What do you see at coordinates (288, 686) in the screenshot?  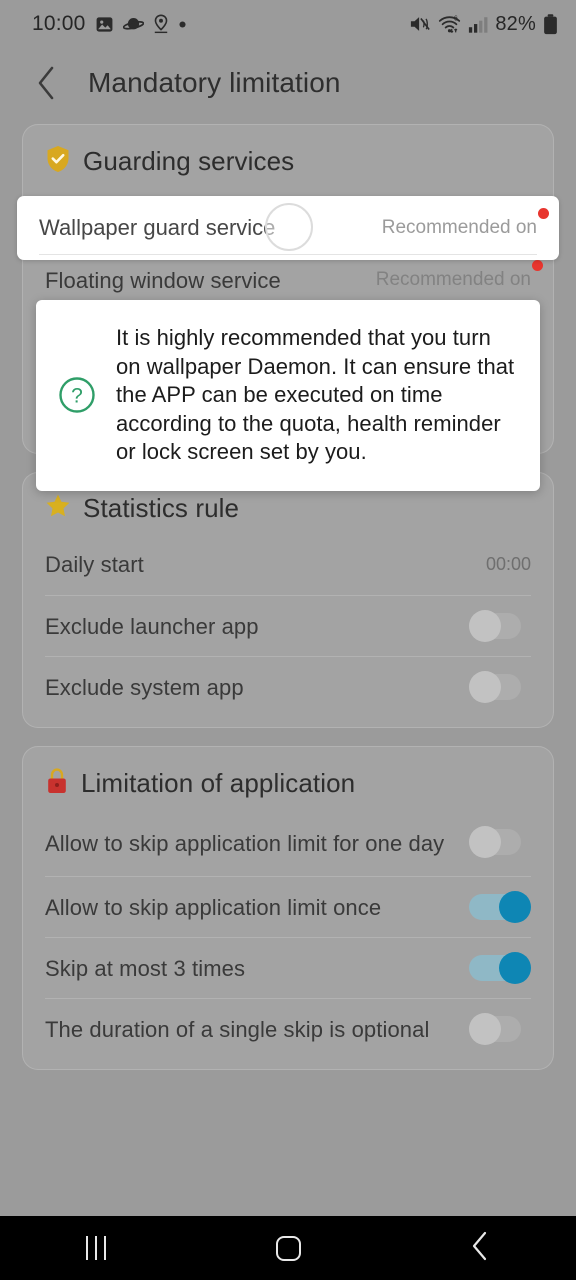 I see `row-exclude-system-app: Exclude system app` at bounding box center [288, 686].